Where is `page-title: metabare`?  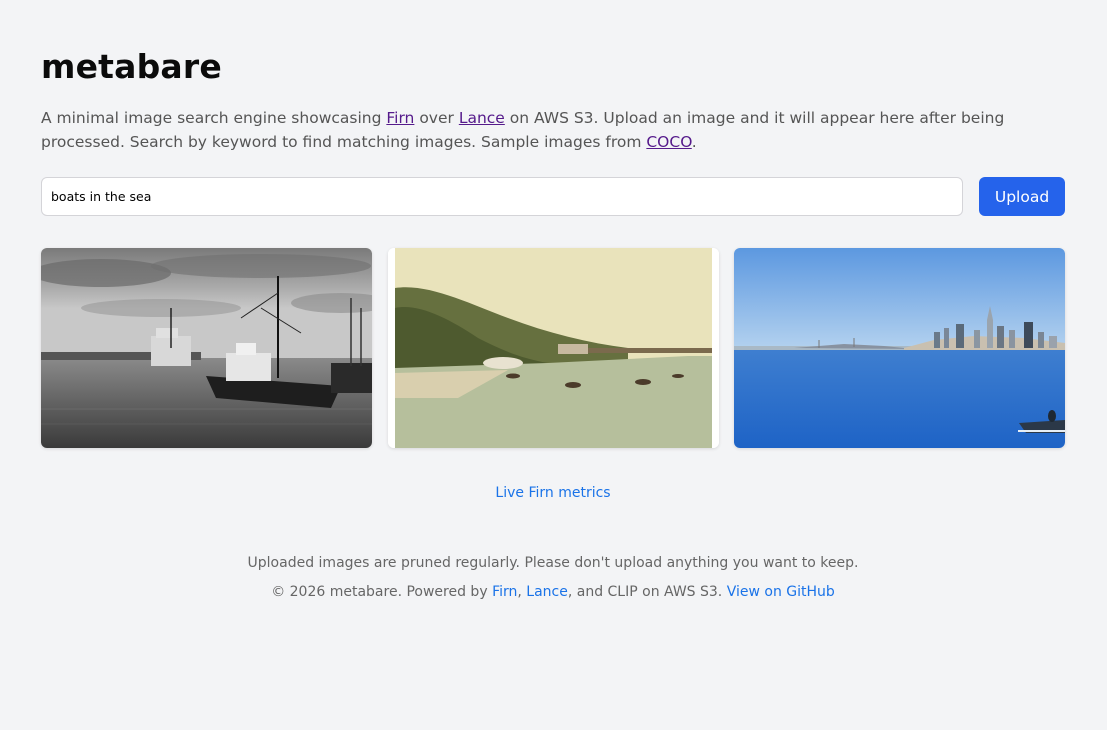
page-title: metabare is located at coordinates (131, 66).